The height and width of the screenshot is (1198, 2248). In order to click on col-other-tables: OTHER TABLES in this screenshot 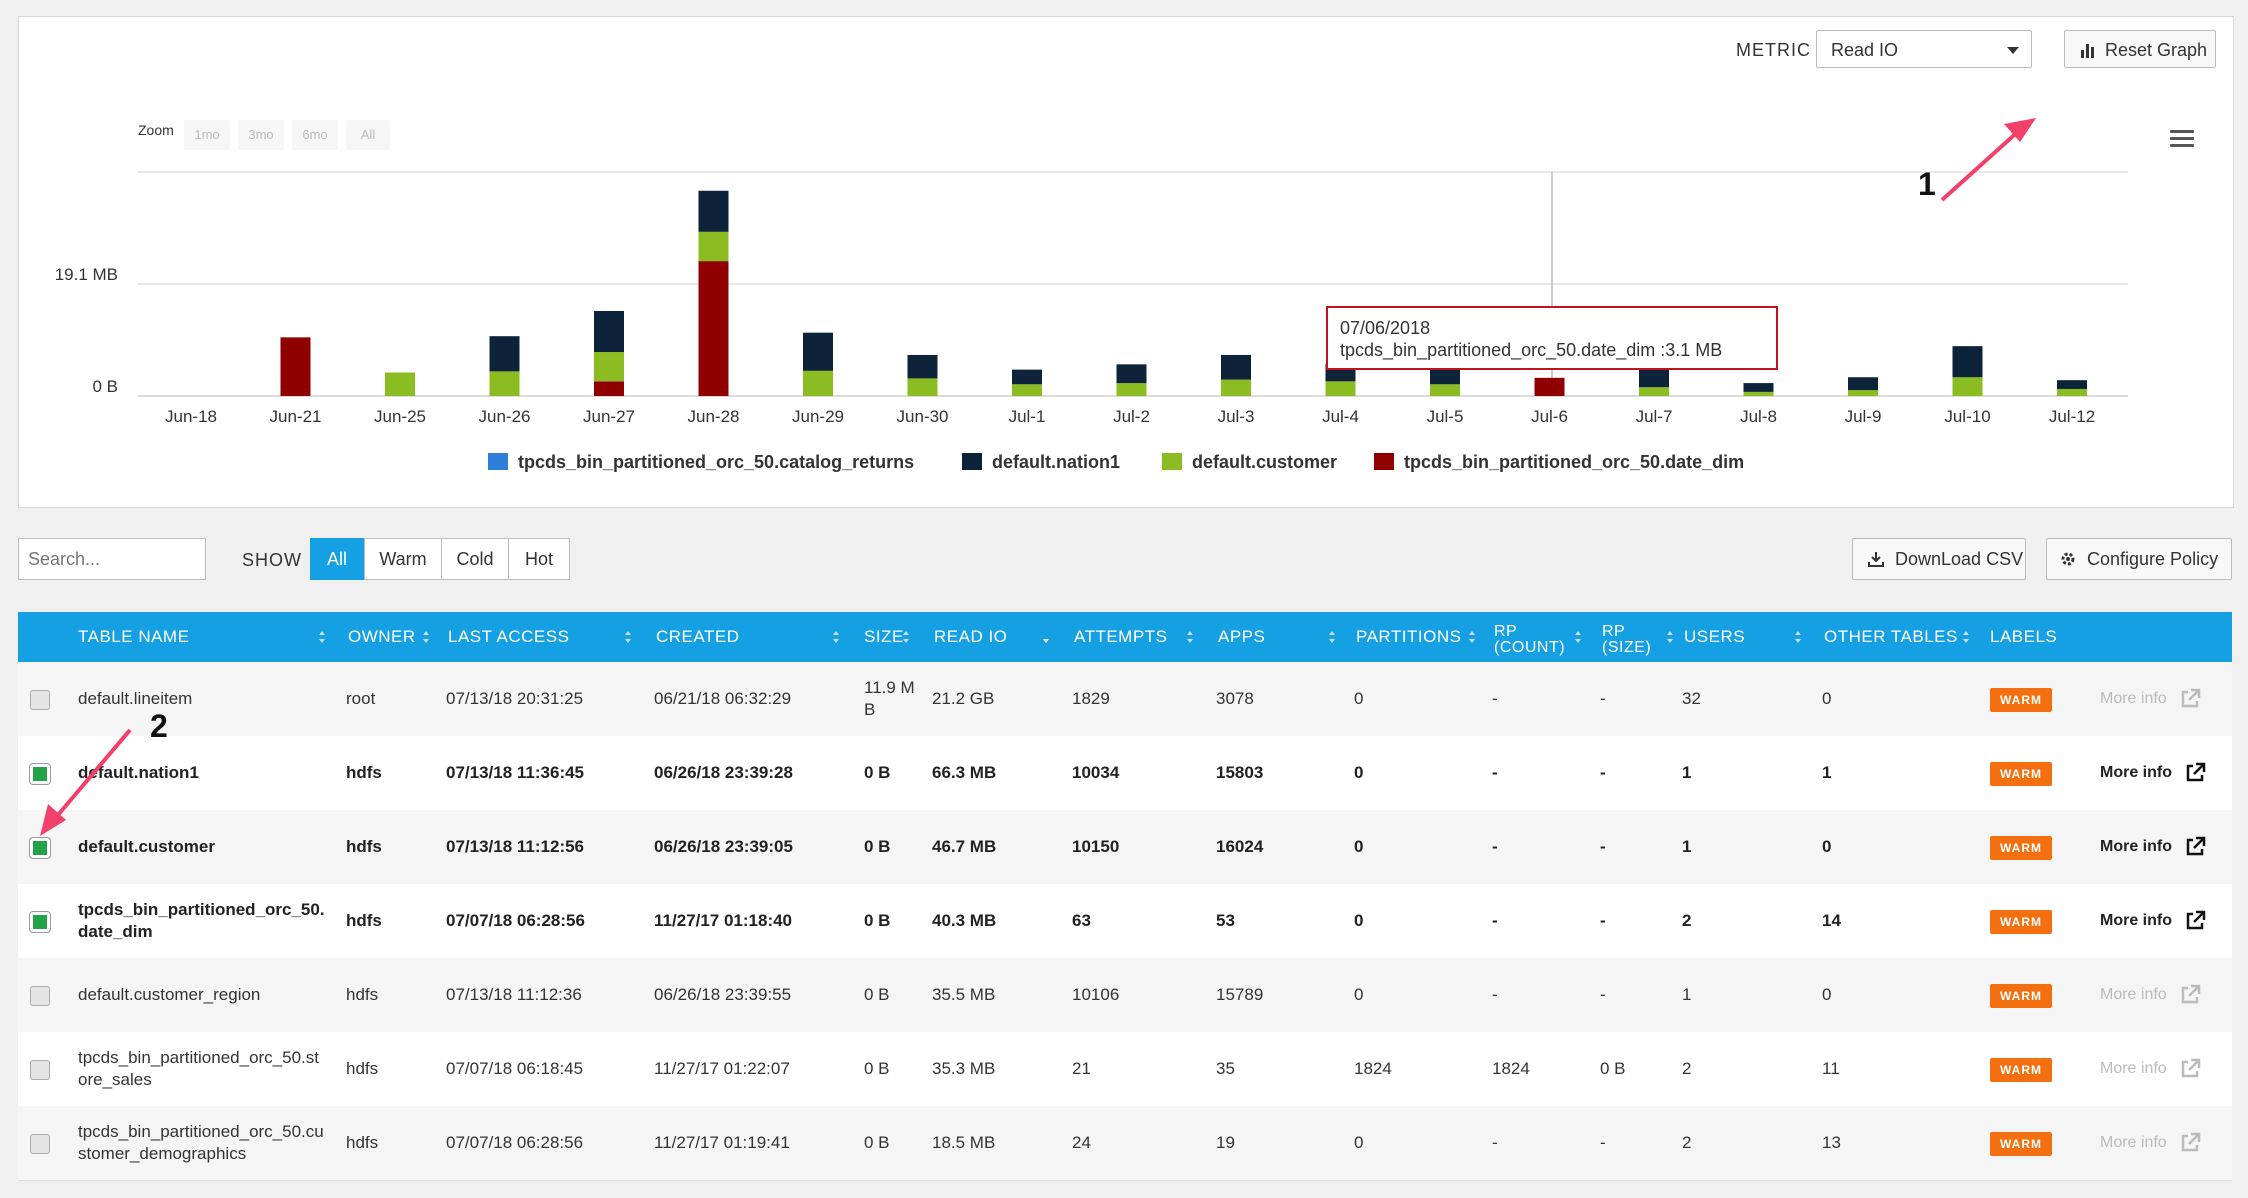, I will do `click(1891, 637)`.